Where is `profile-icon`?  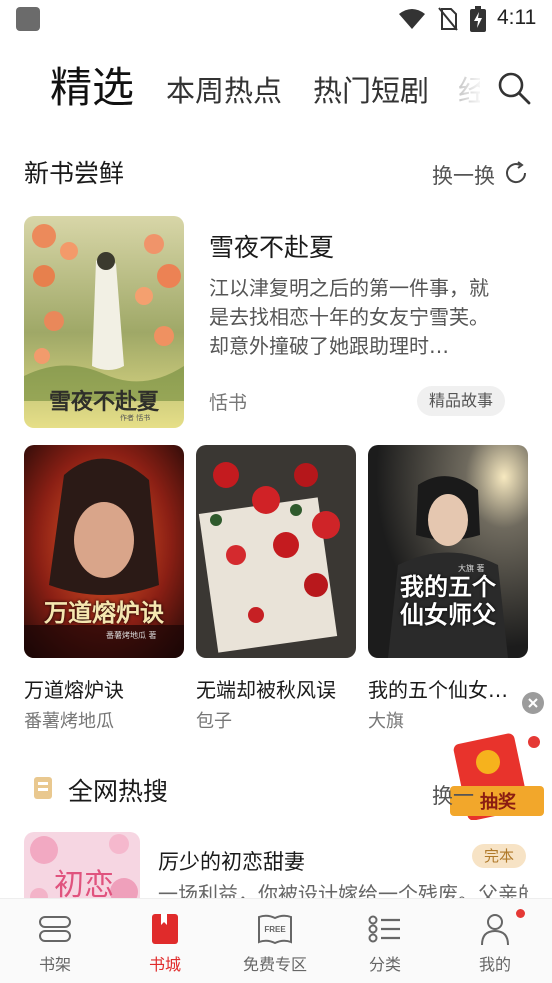 profile-icon is located at coordinates (495, 930).